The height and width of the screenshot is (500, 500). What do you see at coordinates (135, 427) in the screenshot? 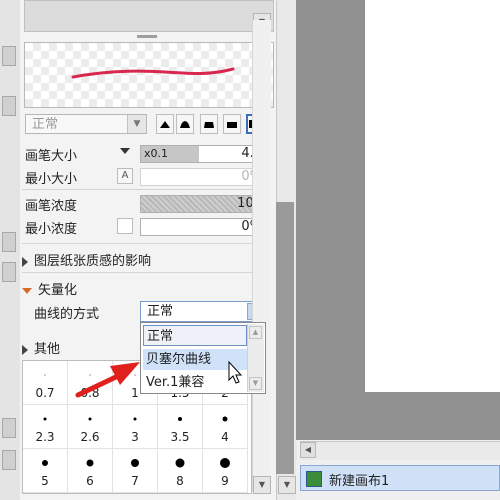
I see `brush-size-cell: 3` at bounding box center [135, 427].